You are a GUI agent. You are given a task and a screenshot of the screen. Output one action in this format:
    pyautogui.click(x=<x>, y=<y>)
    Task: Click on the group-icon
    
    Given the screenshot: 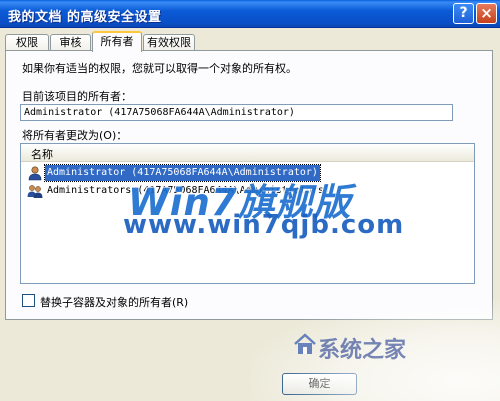 What is the action you would take?
    pyautogui.click(x=35, y=191)
    